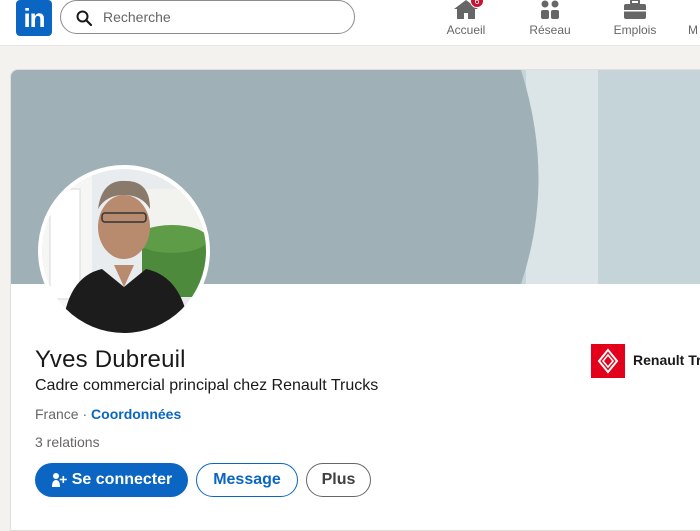  What do you see at coordinates (635, 9) in the screenshot?
I see `briefcase-icon` at bounding box center [635, 9].